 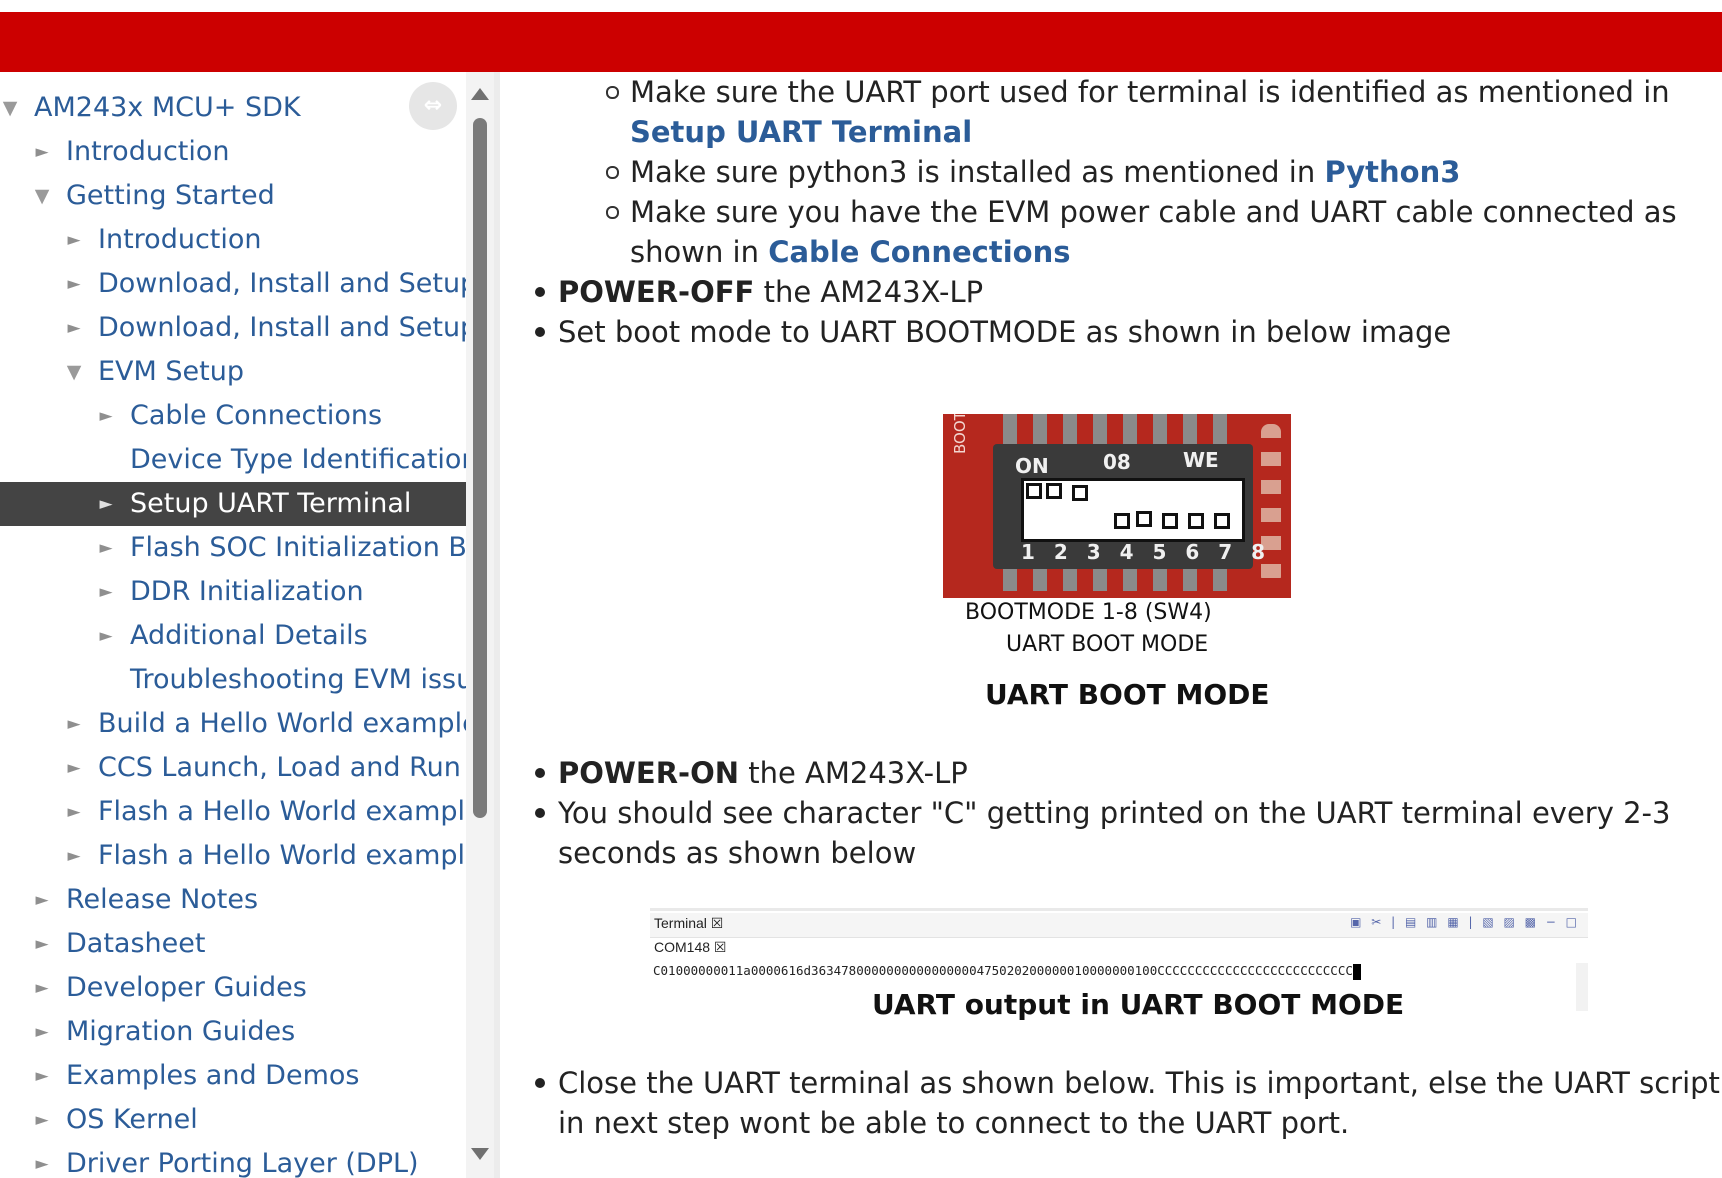 I want to click on scroll-up-arrow-icon, so click(x=480, y=94).